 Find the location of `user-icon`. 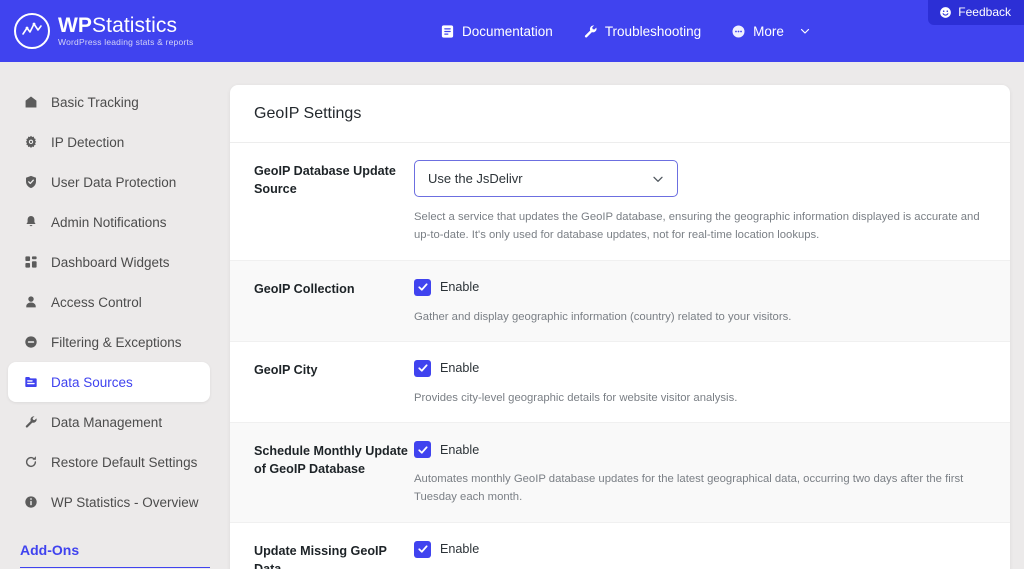

user-icon is located at coordinates (30, 302).